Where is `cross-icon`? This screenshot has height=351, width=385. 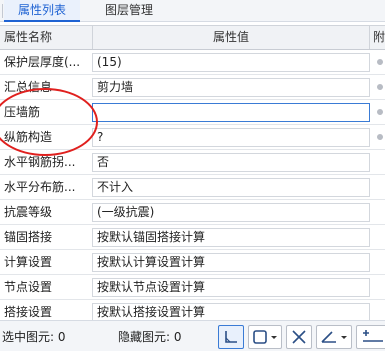
cross-icon is located at coordinates (299, 337).